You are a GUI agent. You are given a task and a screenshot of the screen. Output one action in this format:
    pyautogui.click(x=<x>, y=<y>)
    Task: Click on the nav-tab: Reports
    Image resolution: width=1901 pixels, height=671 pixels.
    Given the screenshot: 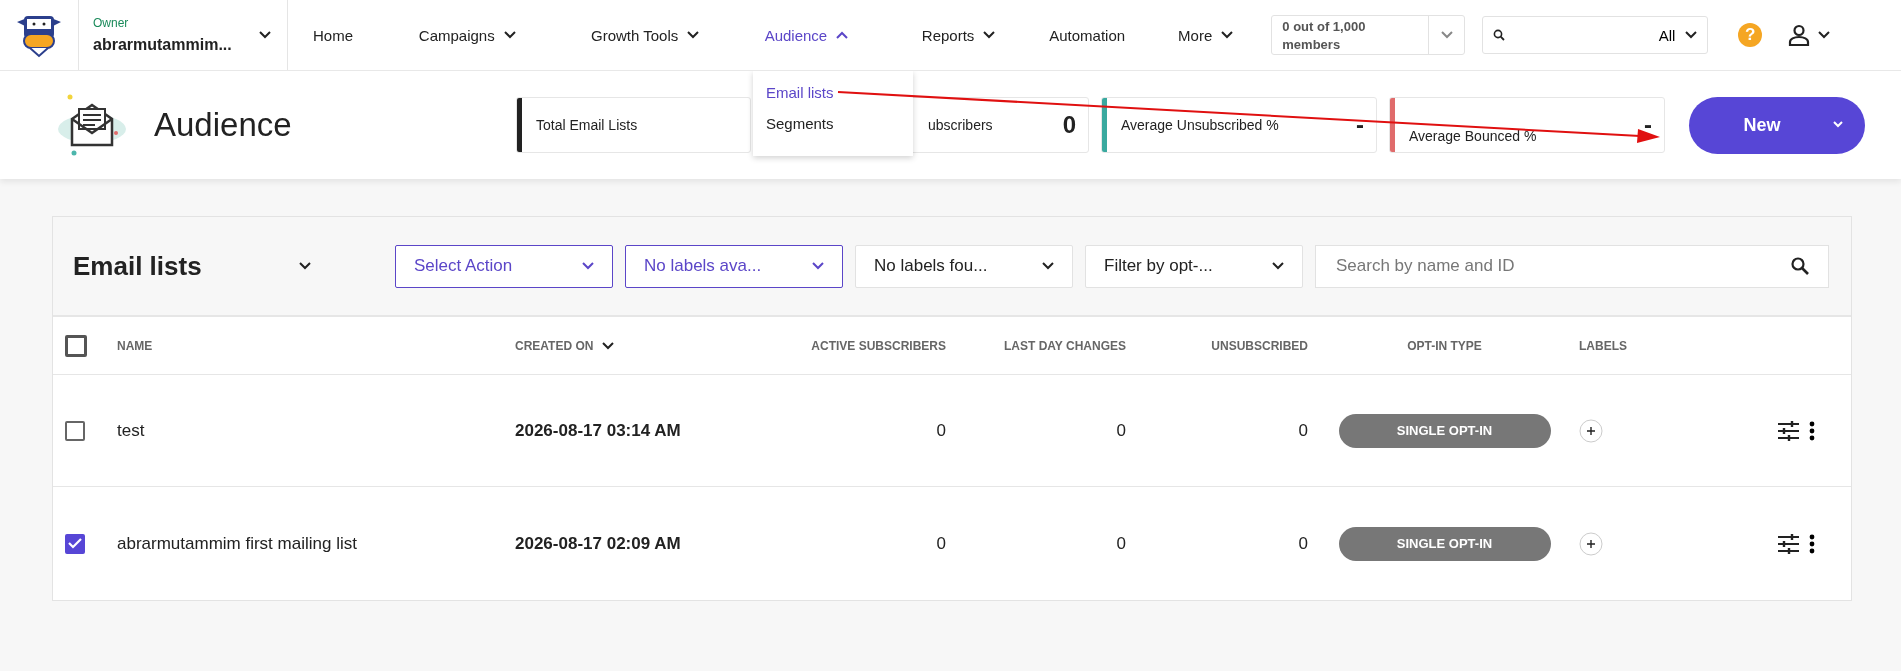 What is the action you would take?
    pyautogui.click(x=958, y=35)
    